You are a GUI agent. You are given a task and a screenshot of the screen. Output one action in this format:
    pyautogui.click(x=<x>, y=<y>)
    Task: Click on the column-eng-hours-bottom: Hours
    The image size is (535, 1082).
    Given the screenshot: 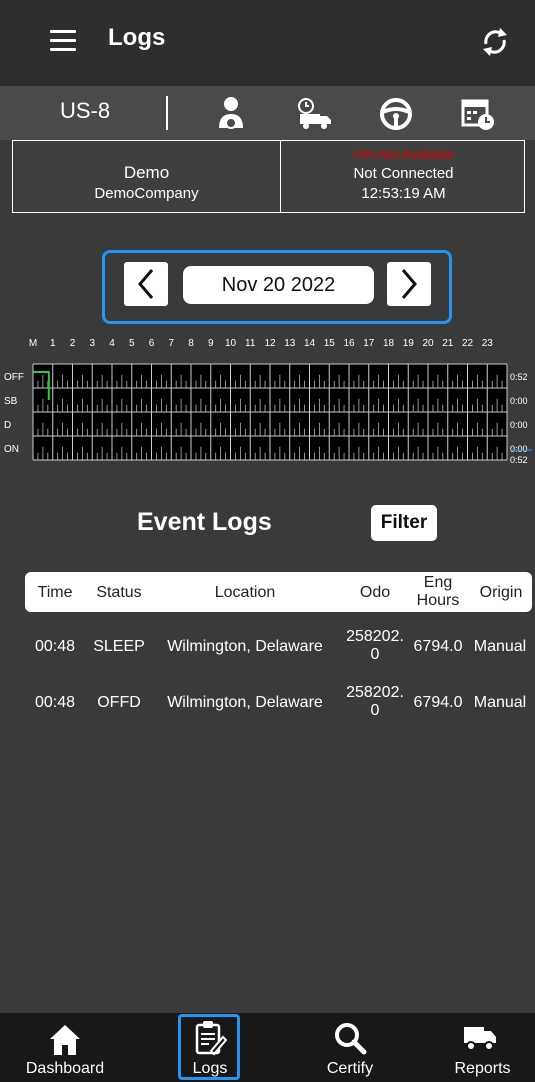 What is the action you would take?
    pyautogui.click(x=438, y=600)
    